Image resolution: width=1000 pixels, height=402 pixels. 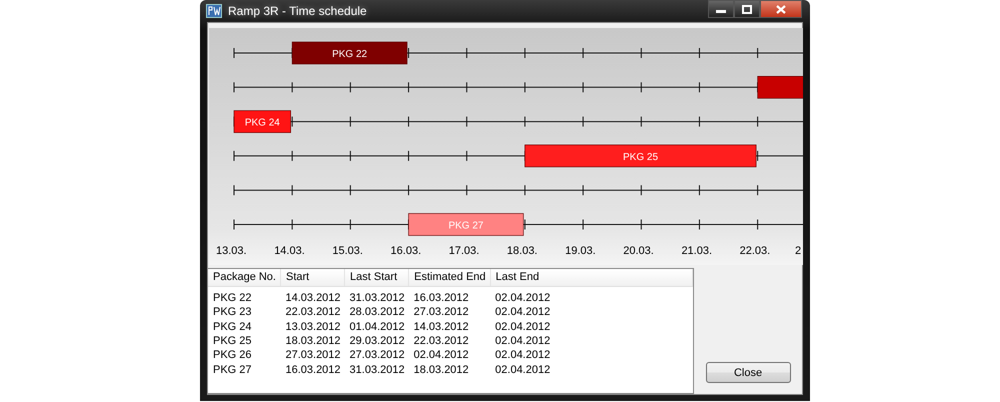 What do you see at coordinates (640, 157) in the screenshot?
I see `task-label: PKG 25` at bounding box center [640, 157].